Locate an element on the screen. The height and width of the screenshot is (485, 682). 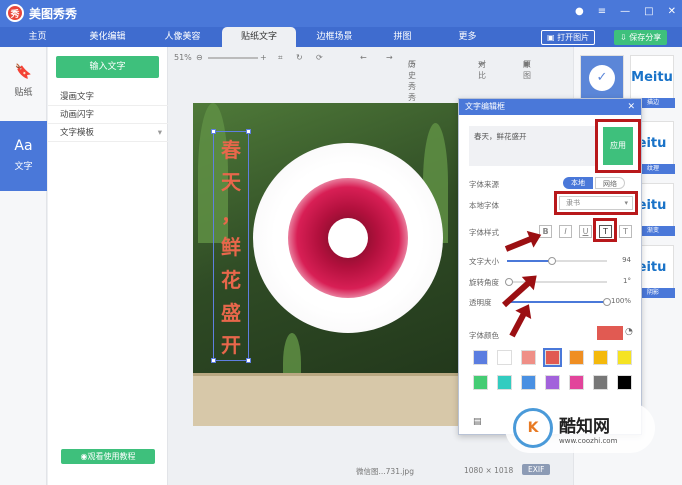
preset-selected: ✓ is located at coordinates (602, 77).